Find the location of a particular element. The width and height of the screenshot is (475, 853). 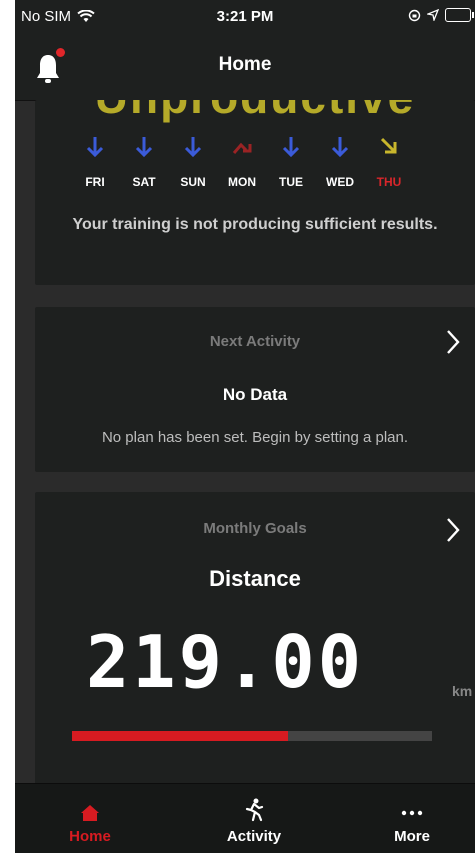

weekly-trend: FRI SAT SUN MON TUE WED THU is located at coordinates (240, 165).